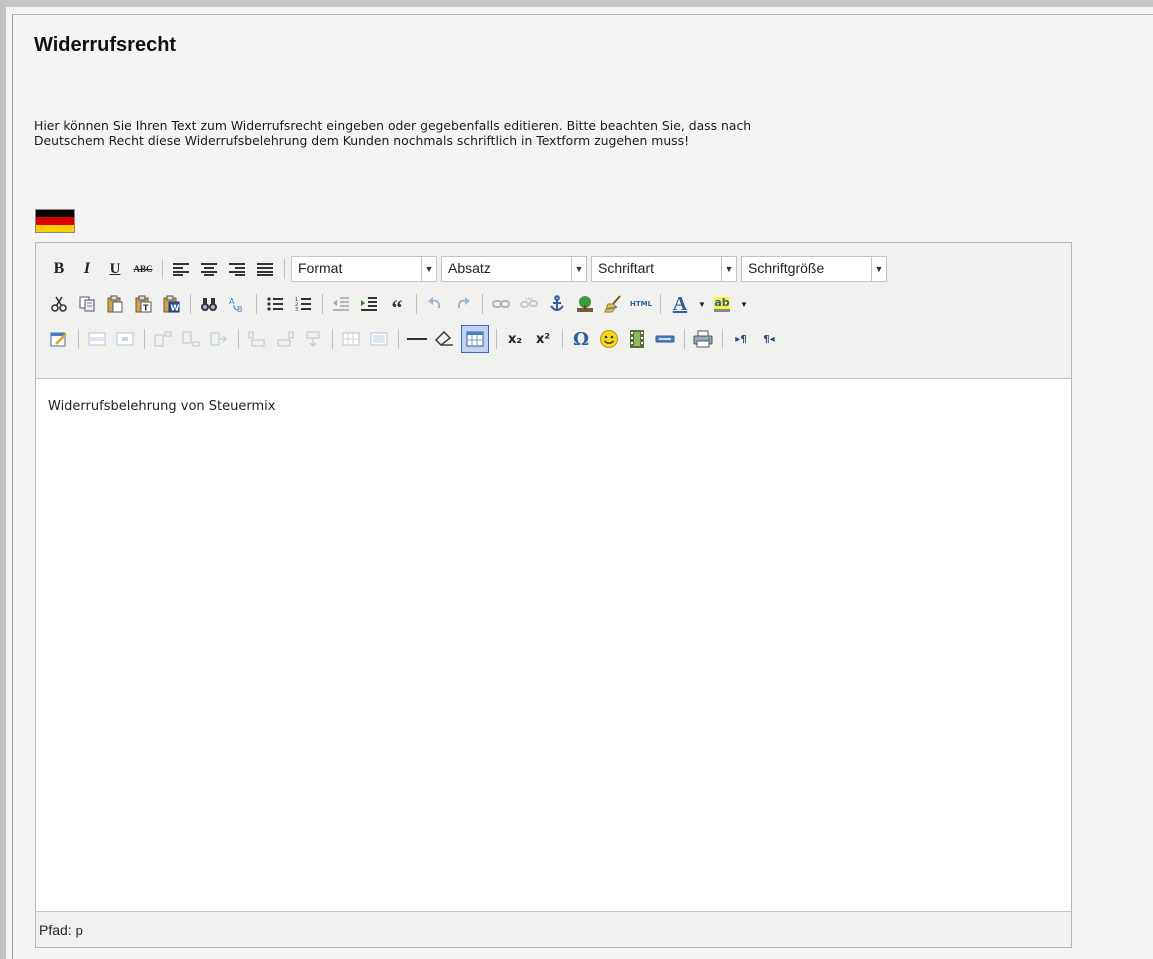  I want to click on font-color-icon: A, so click(680, 304).